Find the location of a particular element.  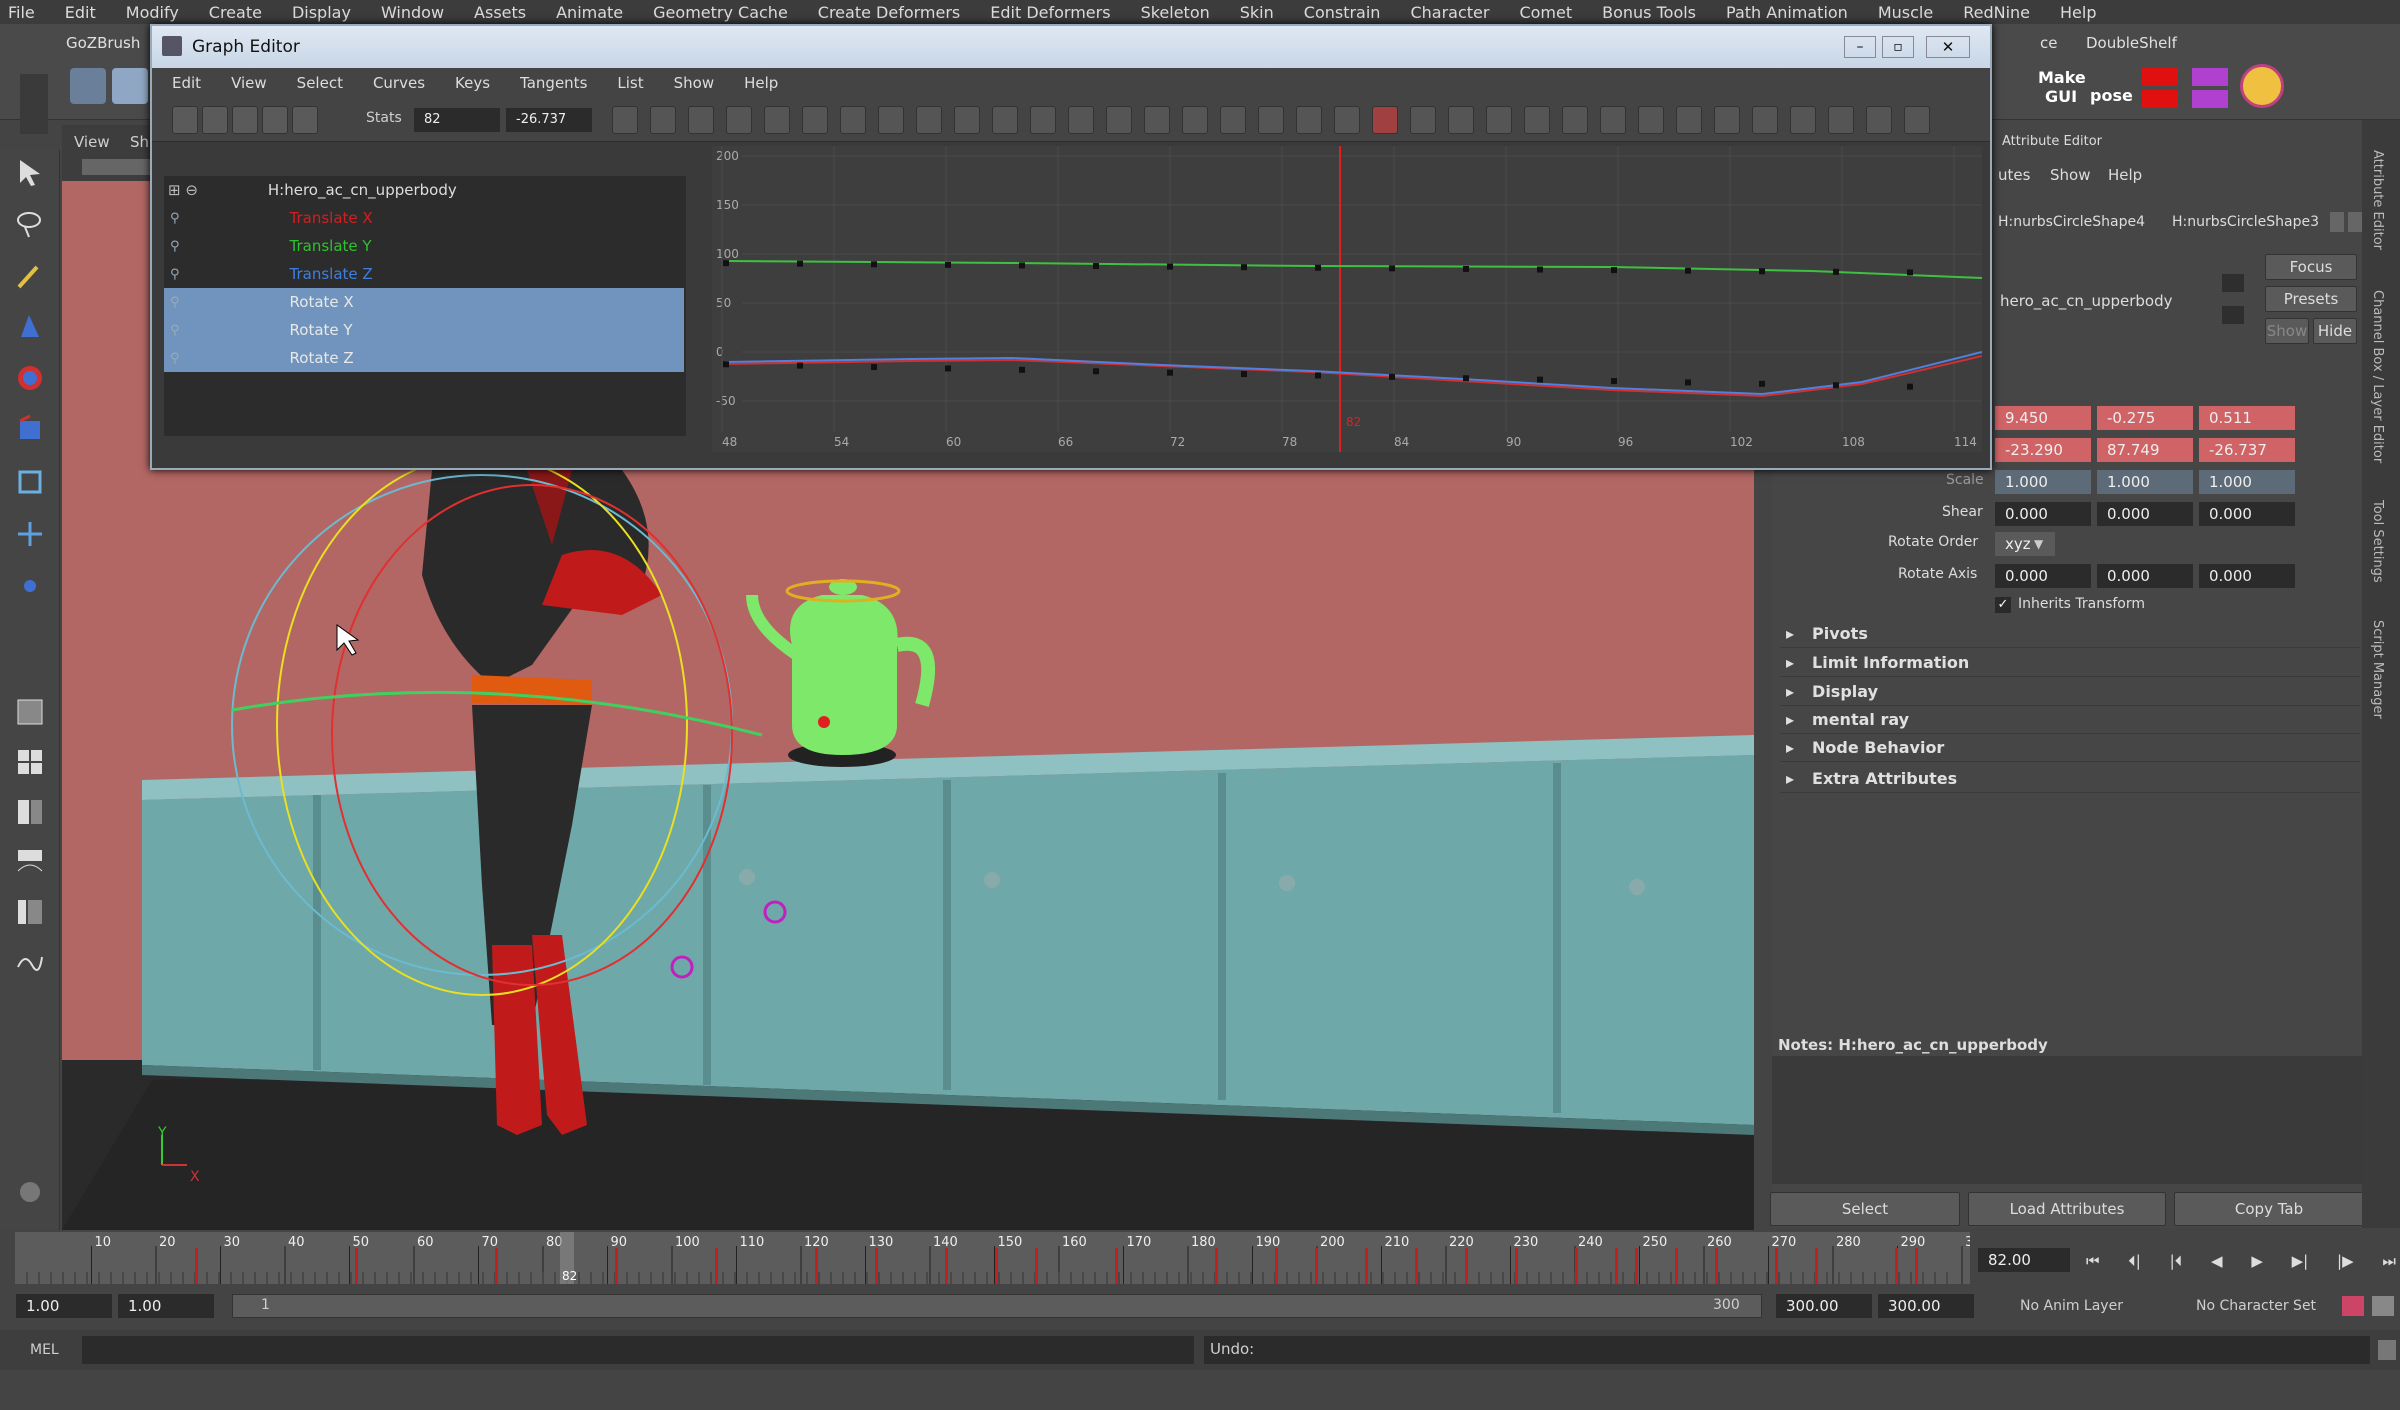

menu-bonus-tools: Bonus Tools is located at coordinates (1649, 12).